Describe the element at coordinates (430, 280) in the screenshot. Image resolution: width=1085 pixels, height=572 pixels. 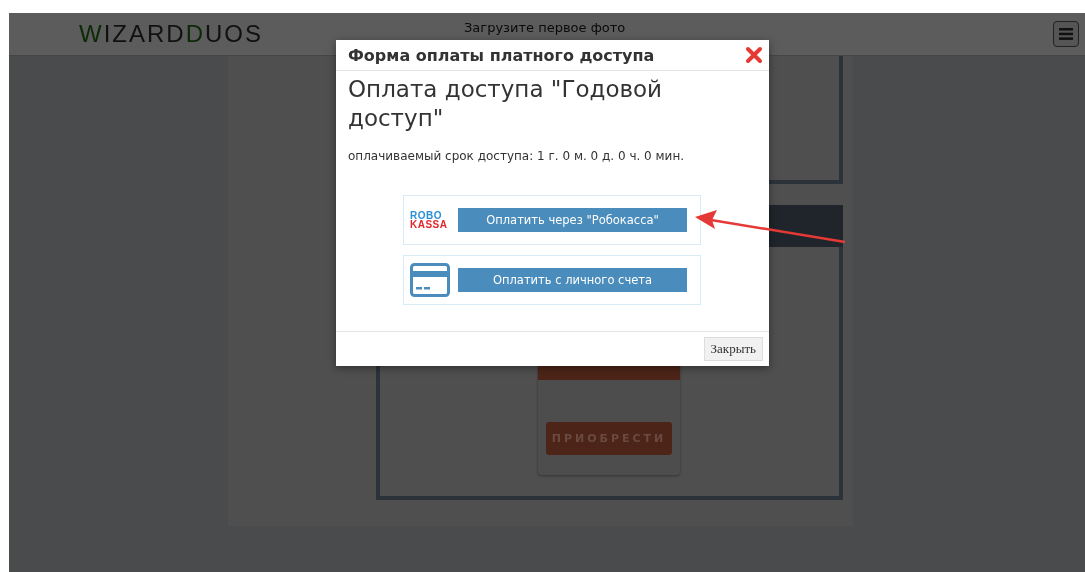
I see `card-icon` at that location.